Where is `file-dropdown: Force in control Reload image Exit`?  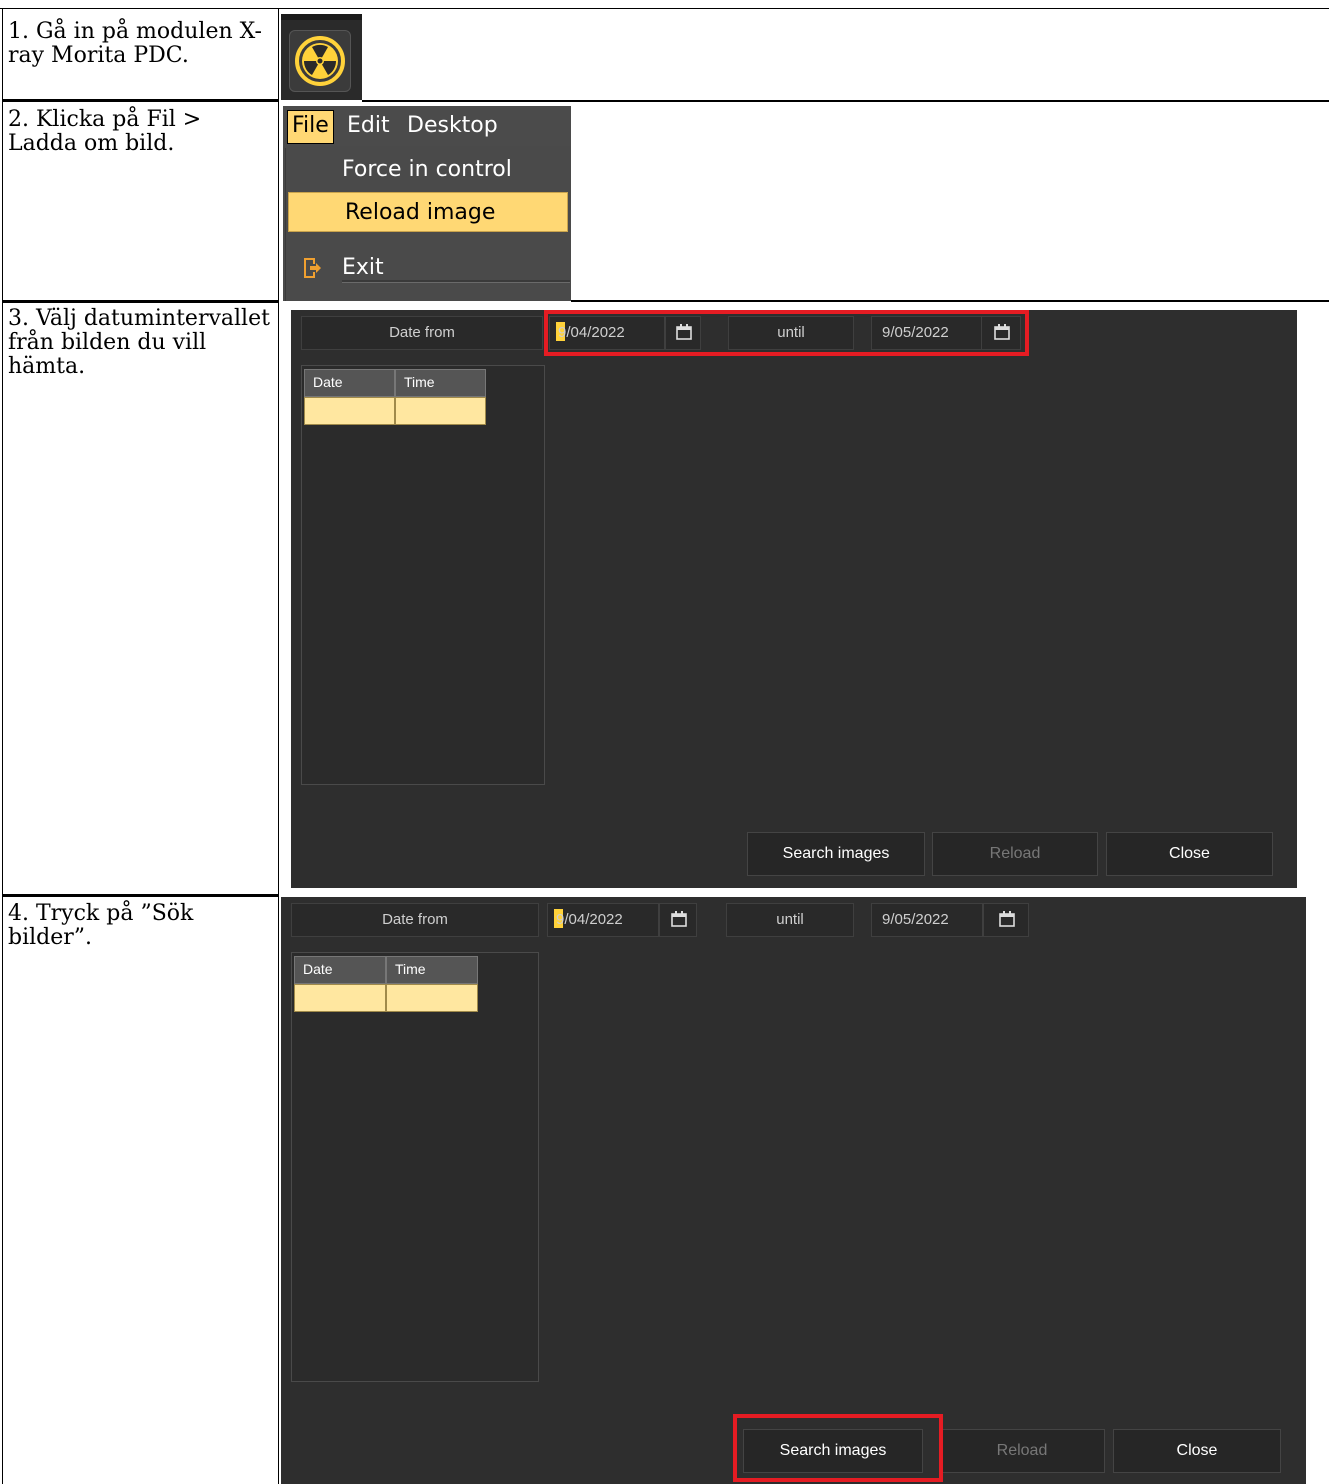 file-dropdown: Force in control Reload image Exit is located at coordinates (427, 224).